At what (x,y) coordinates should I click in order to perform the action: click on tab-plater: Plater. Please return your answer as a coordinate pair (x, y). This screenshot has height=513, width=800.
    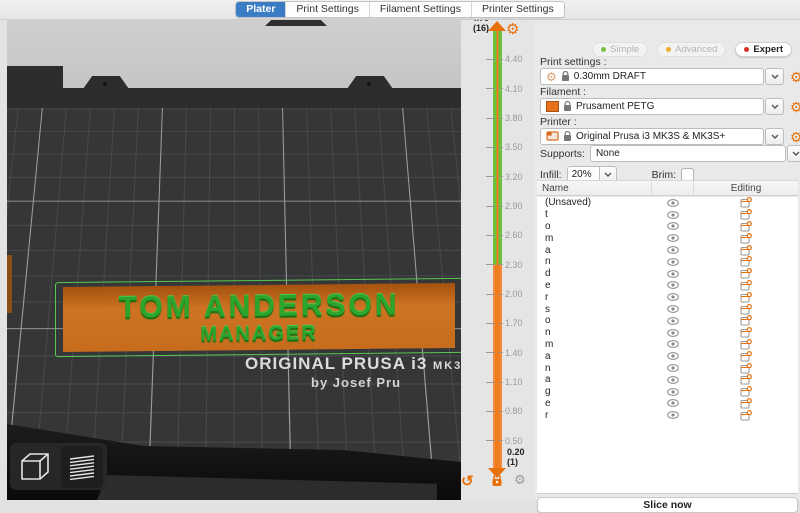
    Looking at the image, I should click on (261, 9).